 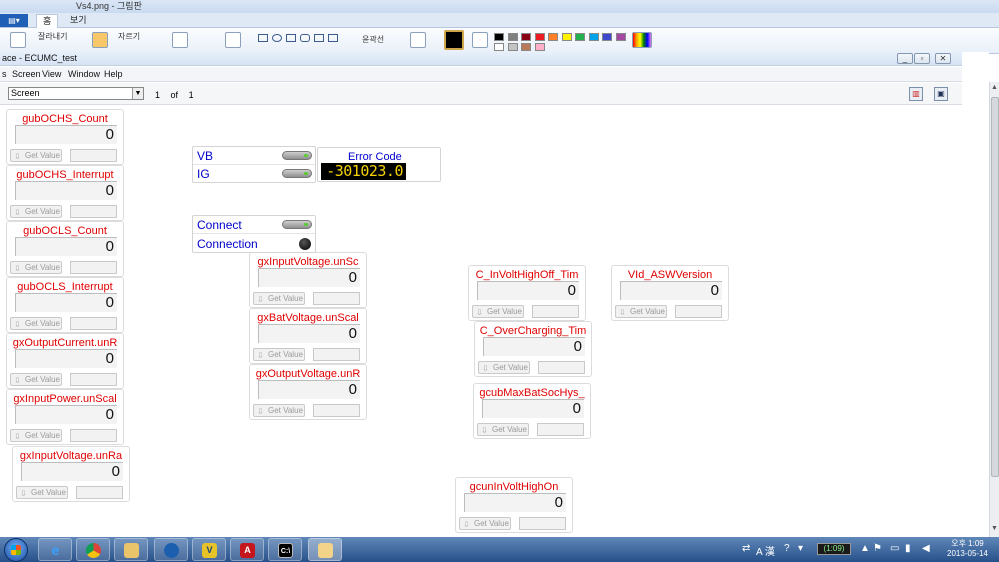 What do you see at coordinates (967, 549) in the screenshot?
I see `clock: 오후 1:09 2013-05-14` at bounding box center [967, 549].